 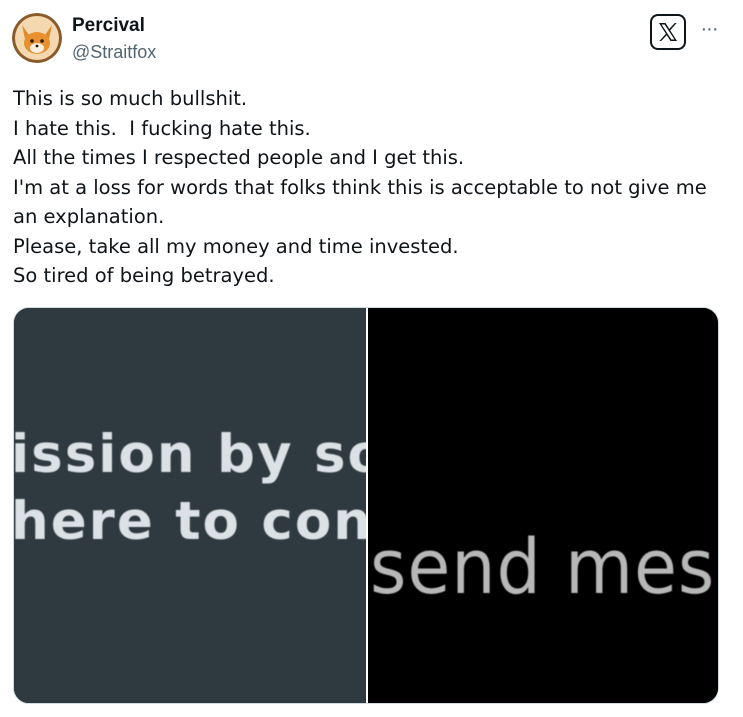 What do you see at coordinates (130, 98) in the screenshot?
I see `post-text-line: This is so much bullshit.` at bounding box center [130, 98].